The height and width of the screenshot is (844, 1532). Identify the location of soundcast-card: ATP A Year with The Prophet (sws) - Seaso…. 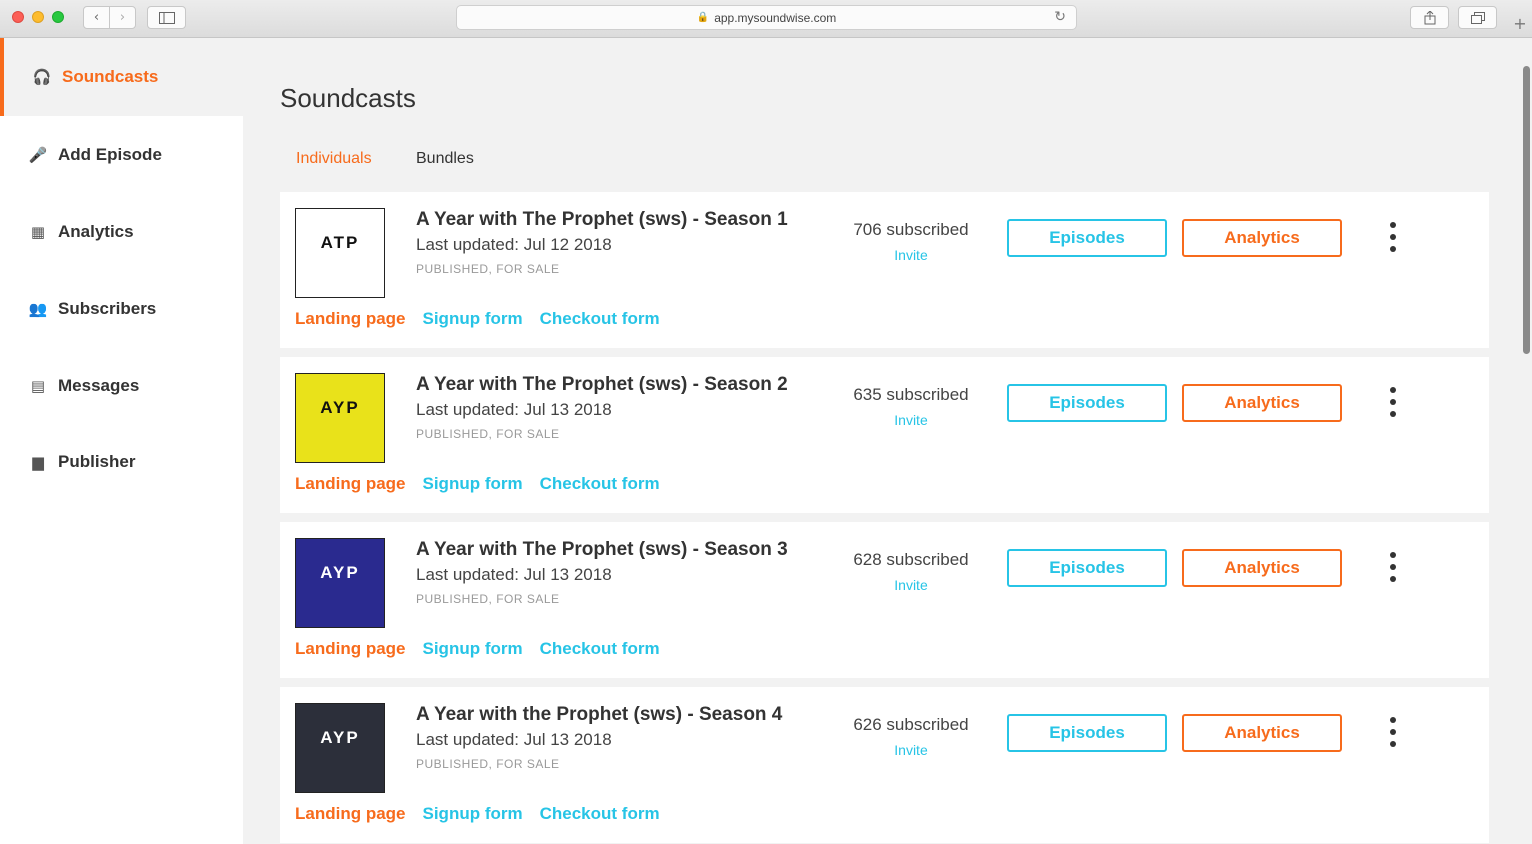
(884, 270).